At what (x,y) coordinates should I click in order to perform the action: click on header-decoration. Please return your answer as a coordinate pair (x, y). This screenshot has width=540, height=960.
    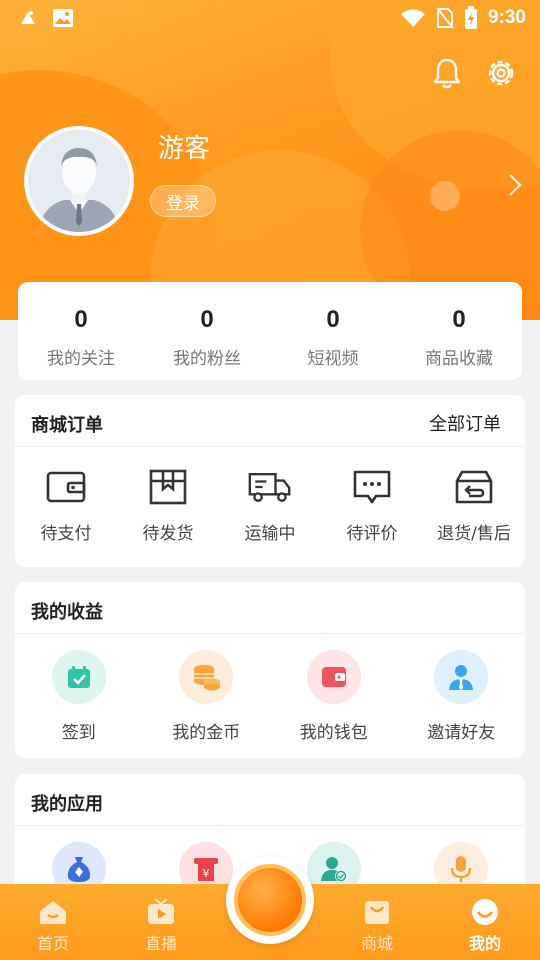
    Looking at the image, I should click on (445, 196).